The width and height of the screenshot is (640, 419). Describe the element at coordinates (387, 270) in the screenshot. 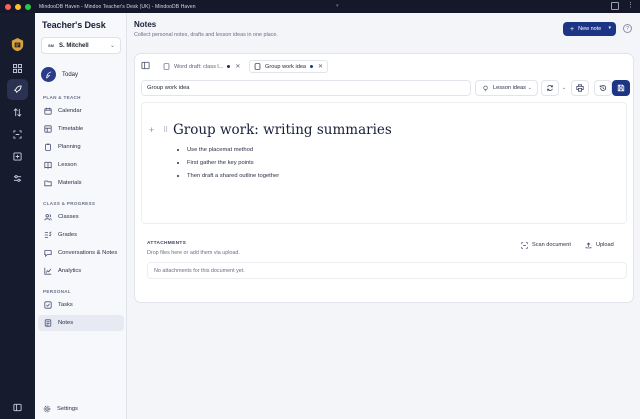

I see `attachments-dropzone: No attachments for this document yet.` at that location.